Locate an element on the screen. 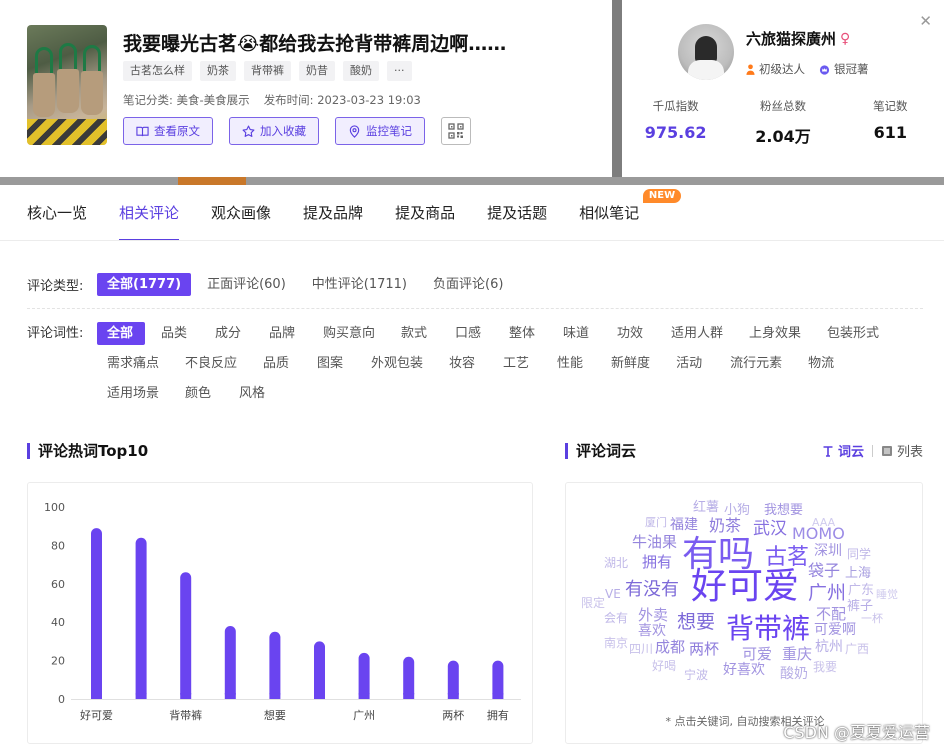 This screenshot has width=944, height=751. note-tag: 酸奶 is located at coordinates (361, 71).